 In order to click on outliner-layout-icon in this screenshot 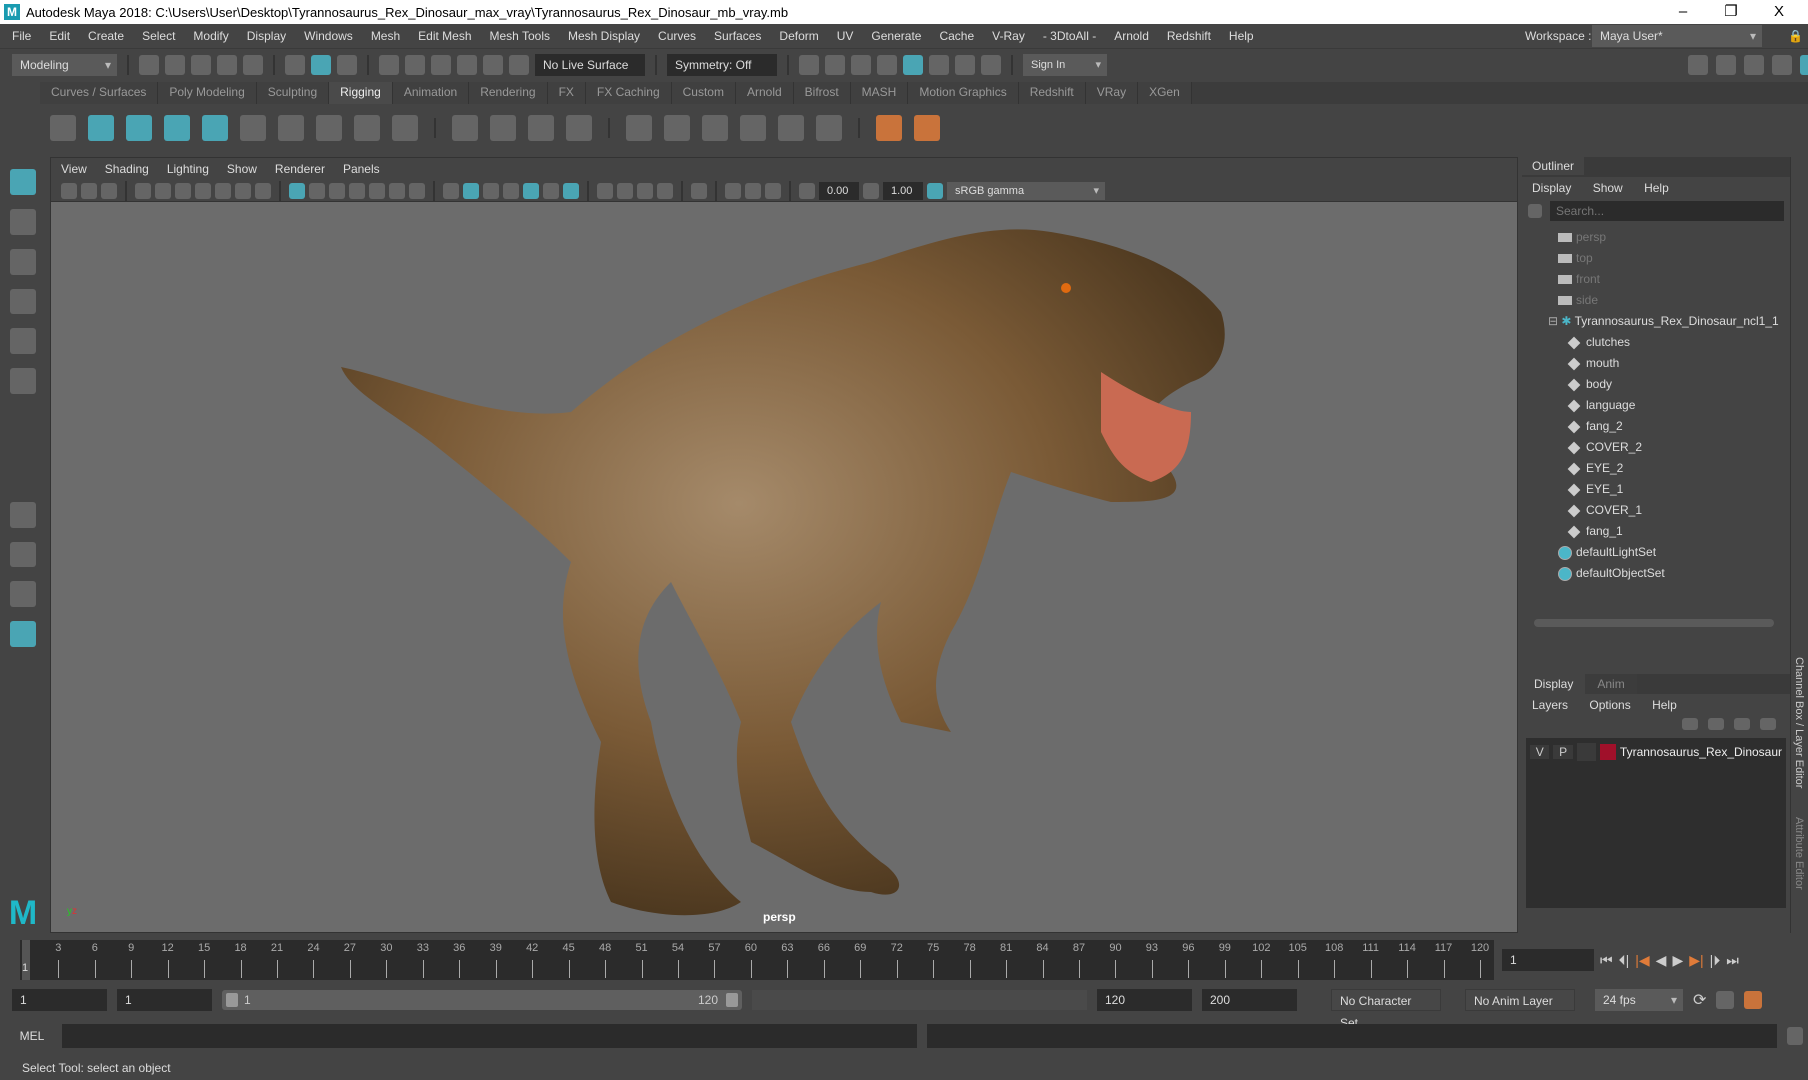, I will do `click(23, 634)`.